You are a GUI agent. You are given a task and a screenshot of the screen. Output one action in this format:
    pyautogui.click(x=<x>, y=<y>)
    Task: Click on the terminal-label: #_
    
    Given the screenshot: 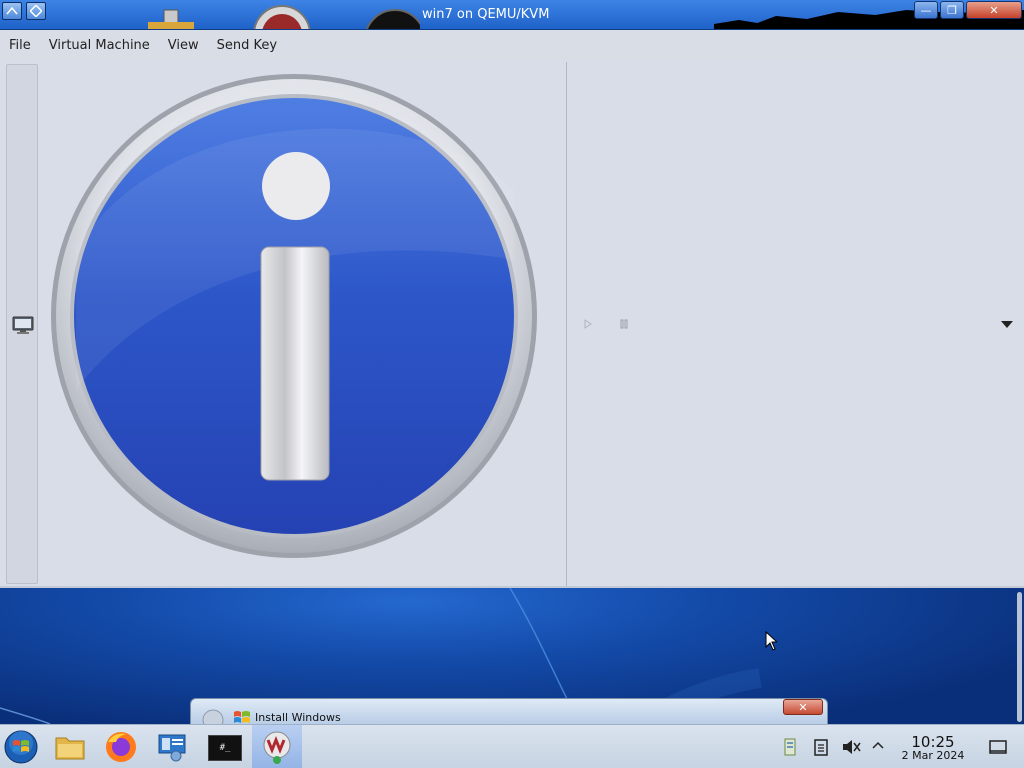 What is the action you would take?
    pyautogui.click(x=225, y=748)
    